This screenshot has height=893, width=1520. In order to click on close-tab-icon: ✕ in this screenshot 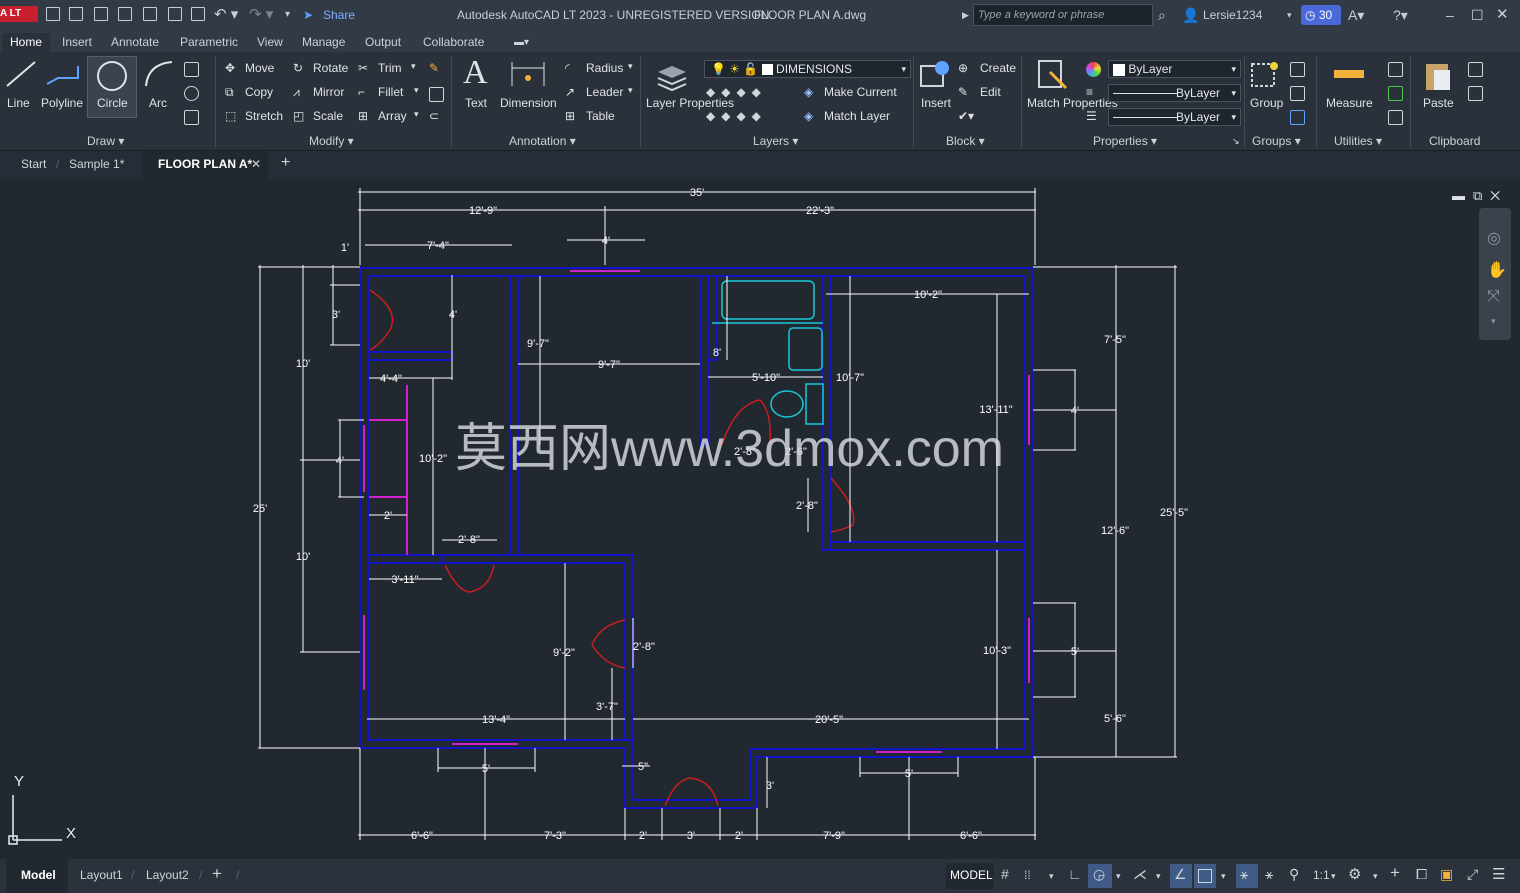, I will do `click(256, 164)`.